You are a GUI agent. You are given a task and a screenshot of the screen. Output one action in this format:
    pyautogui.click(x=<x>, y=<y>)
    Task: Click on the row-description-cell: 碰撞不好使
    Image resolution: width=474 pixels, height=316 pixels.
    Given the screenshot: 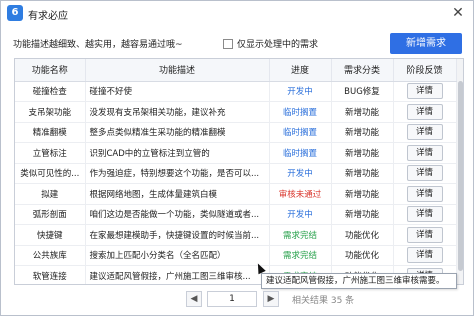 What is the action you would take?
    pyautogui.click(x=177, y=91)
    